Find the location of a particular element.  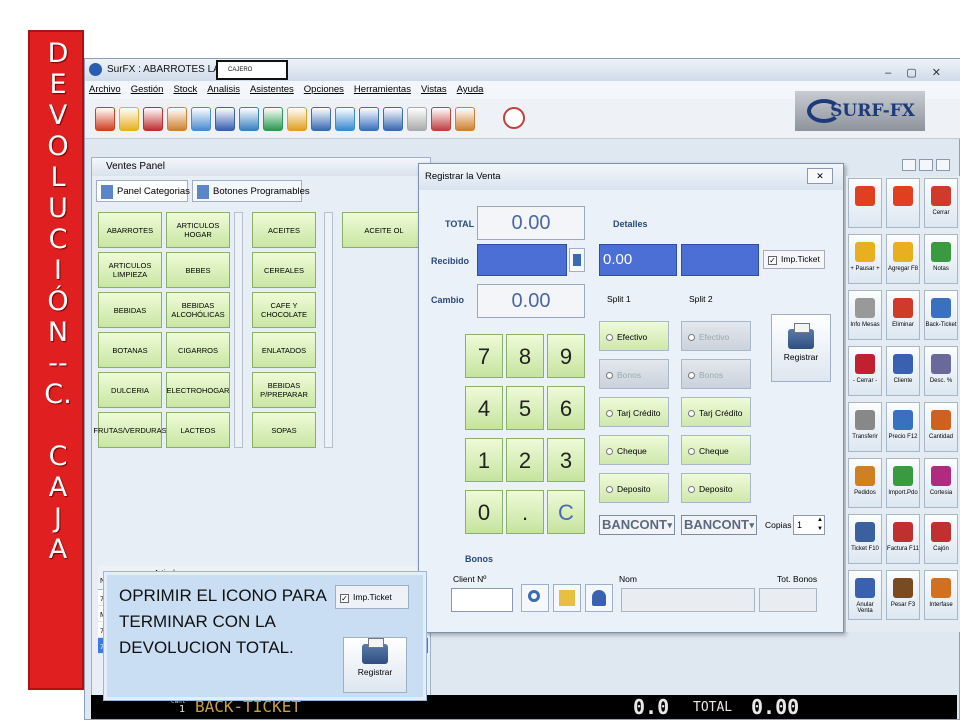

recibido-input is located at coordinates (522, 260).